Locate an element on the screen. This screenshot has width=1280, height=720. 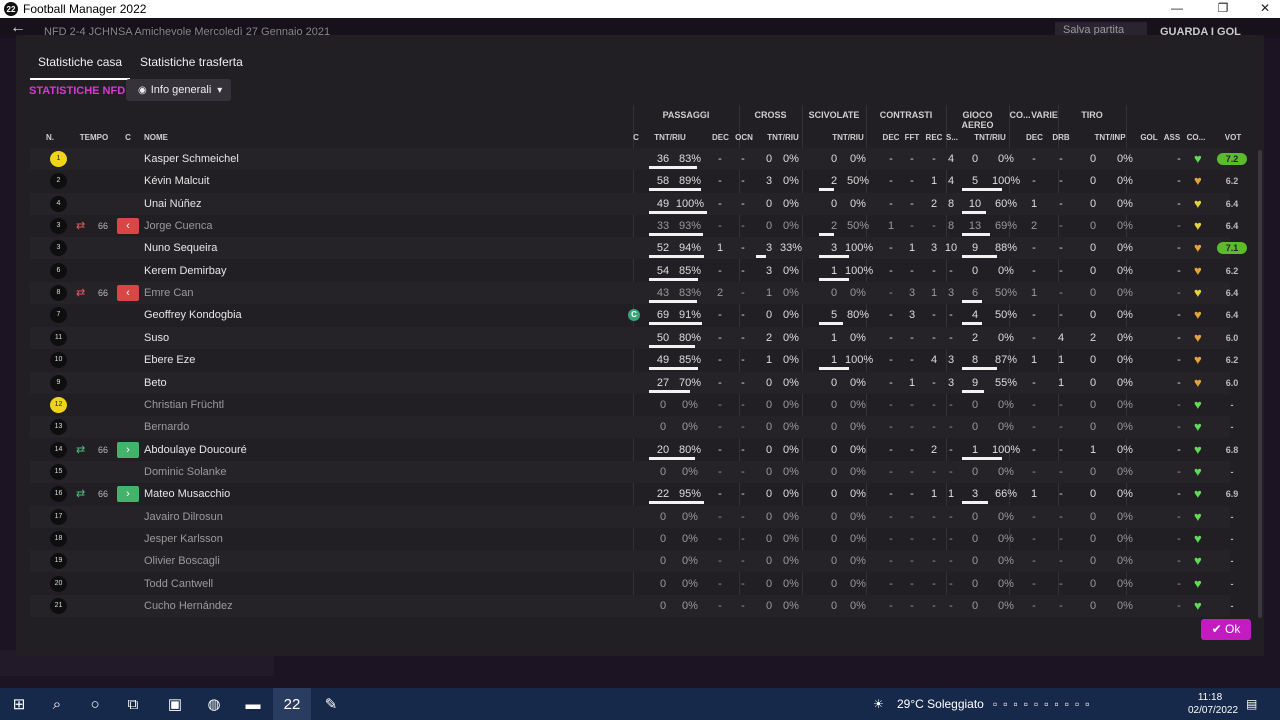
stat-ocn: - is located at coordinates (743, 404).